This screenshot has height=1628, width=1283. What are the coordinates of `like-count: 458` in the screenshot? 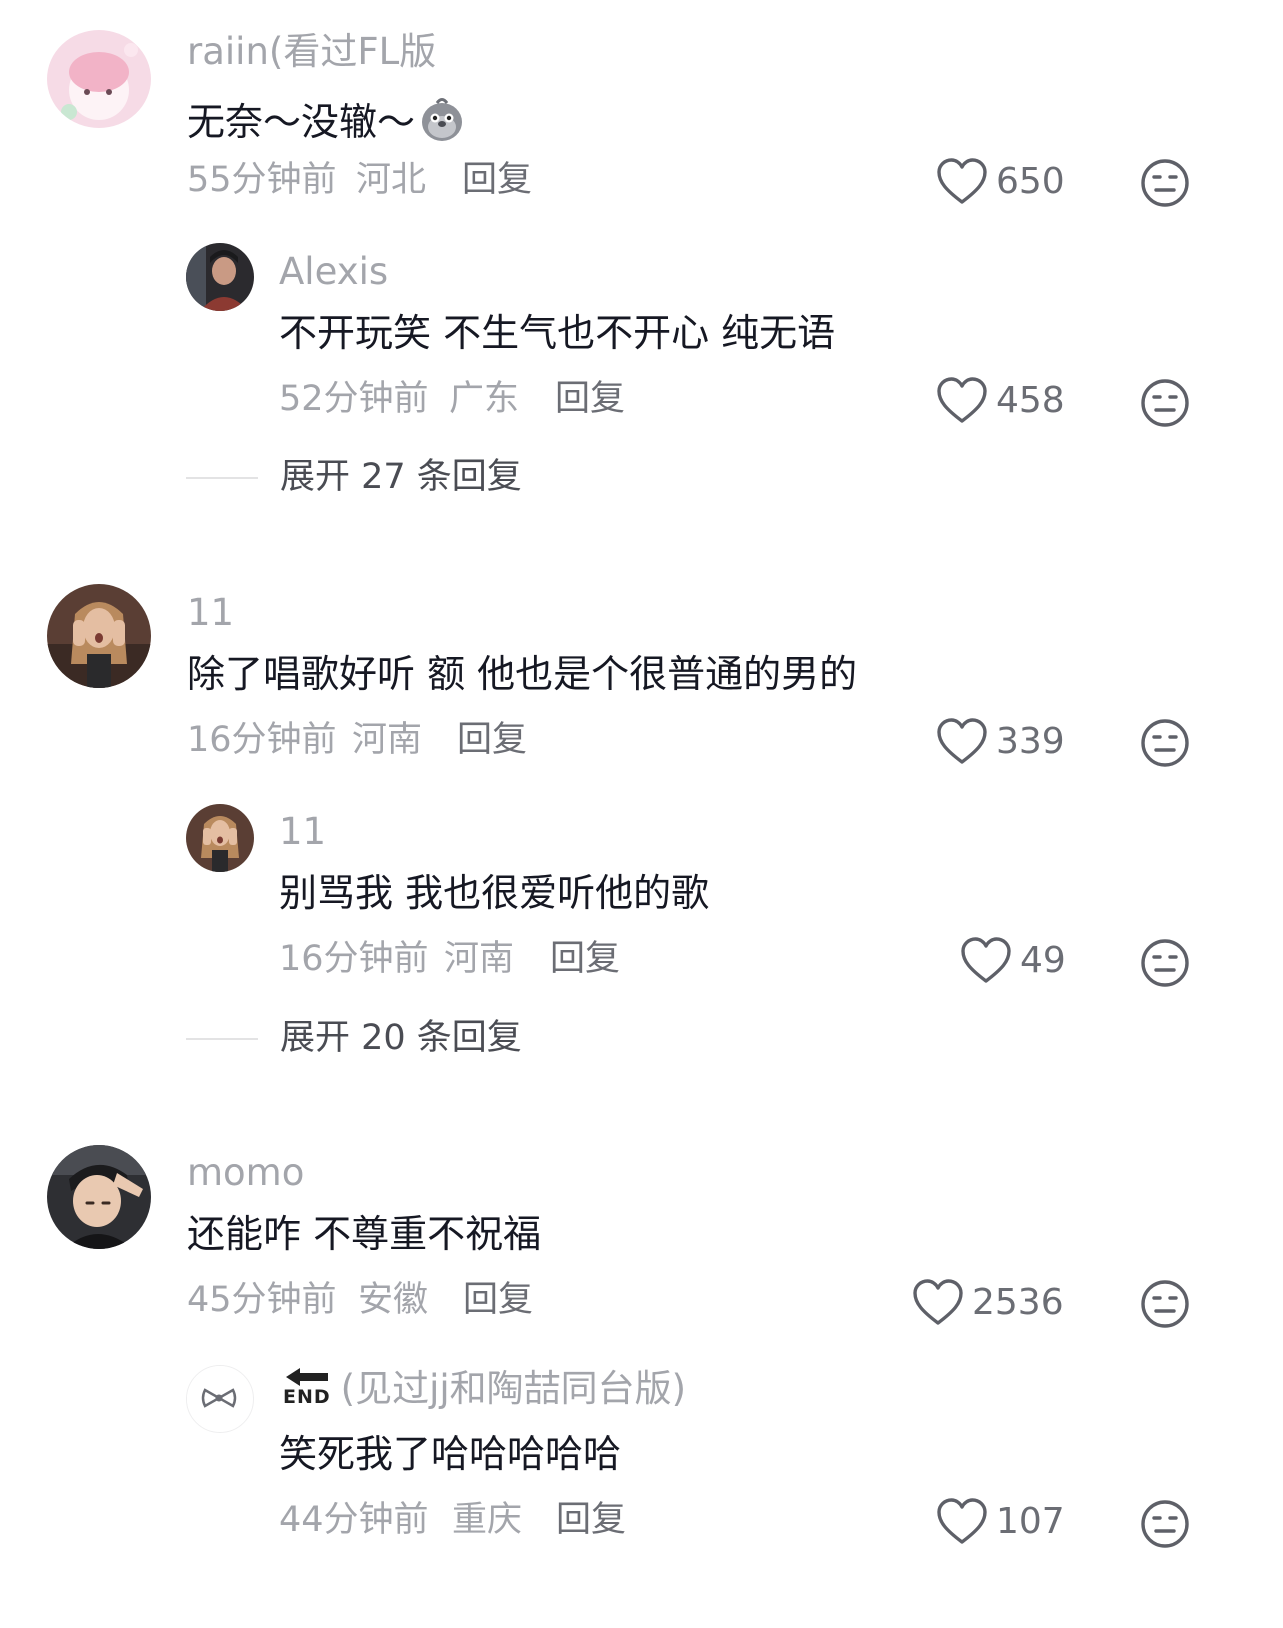 It's located at (1030, 400).